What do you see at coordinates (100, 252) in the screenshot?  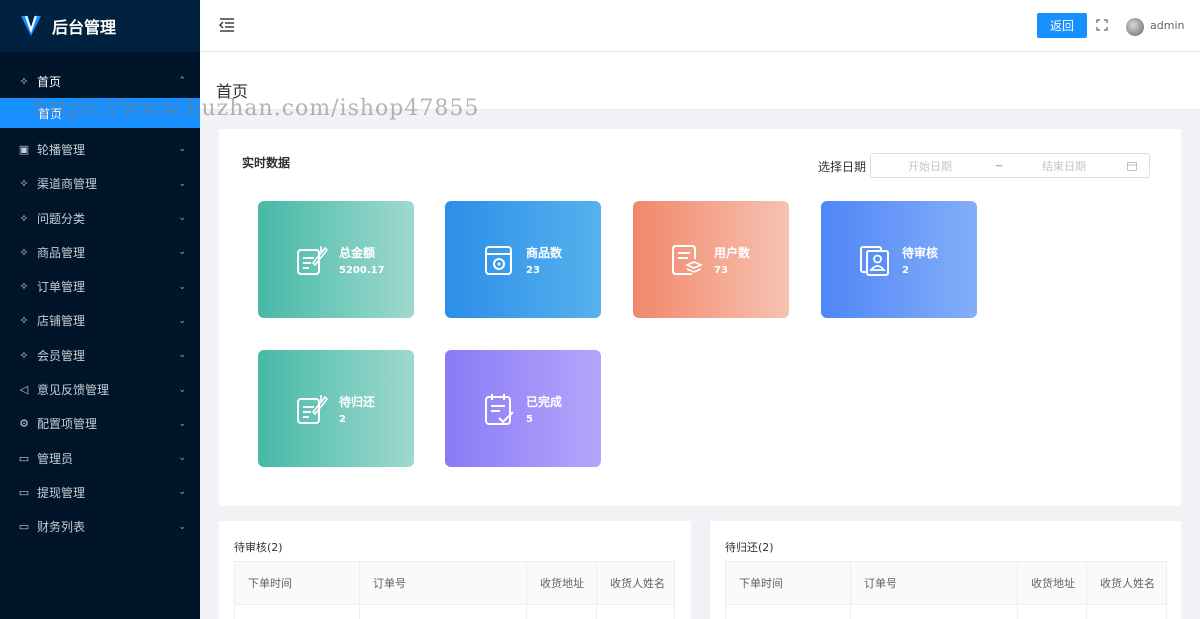 I see `sidebar-item-products: ✧ 商品管理 ⌄` at bounding box center [100, 252].